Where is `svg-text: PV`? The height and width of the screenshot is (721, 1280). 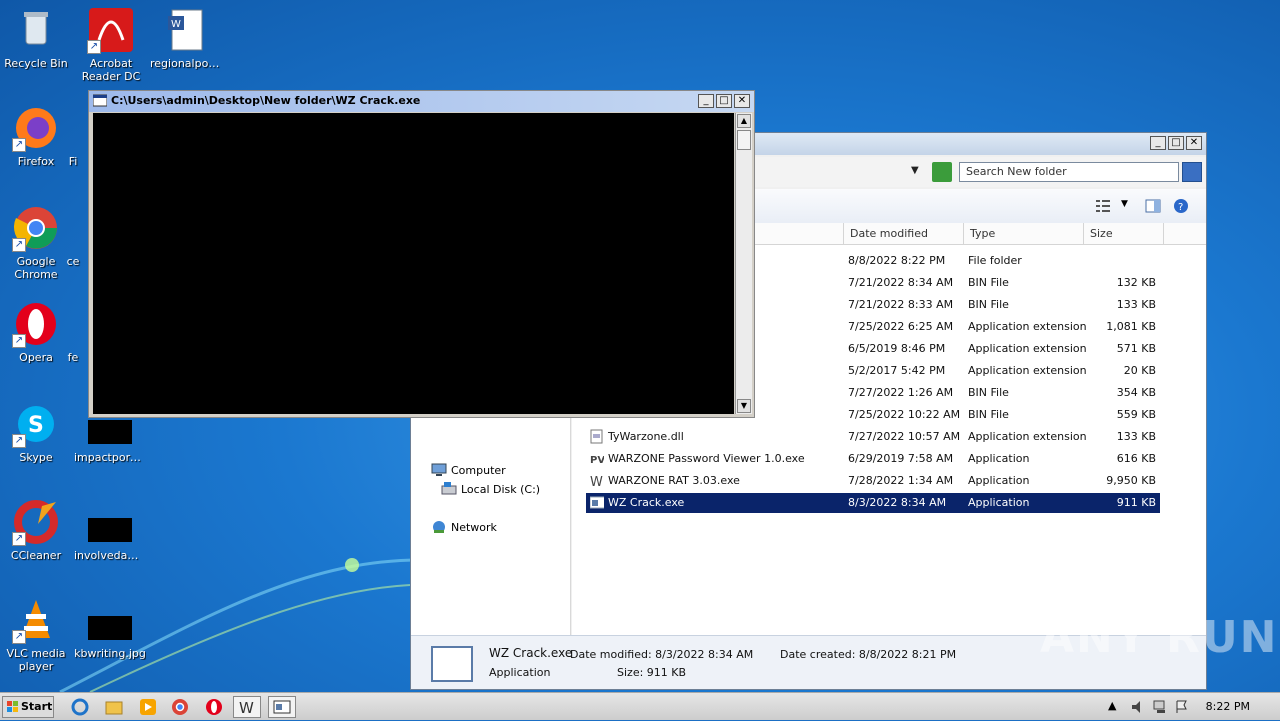 svg-text: PV is located at coordinates (597, 460).